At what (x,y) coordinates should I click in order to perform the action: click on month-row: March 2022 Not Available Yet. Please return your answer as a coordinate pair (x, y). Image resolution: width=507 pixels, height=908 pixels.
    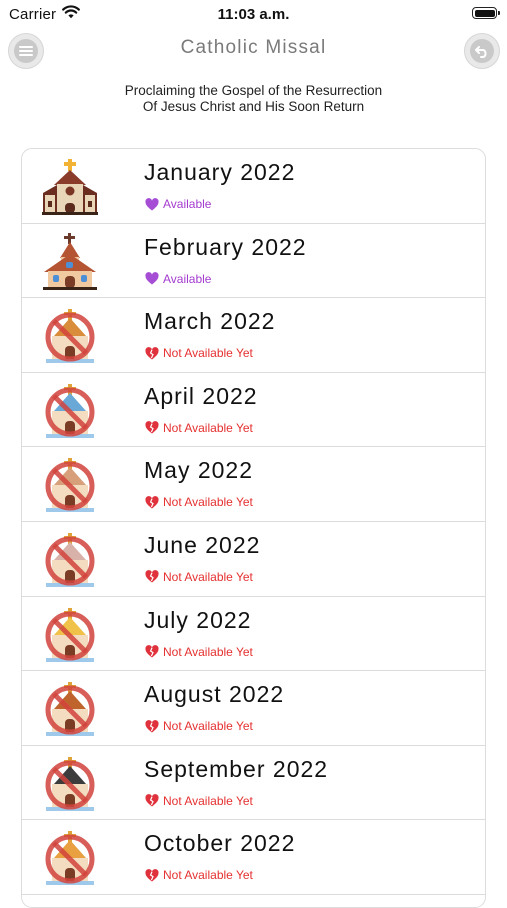
    Looking at the image, I should click on (253, 335).